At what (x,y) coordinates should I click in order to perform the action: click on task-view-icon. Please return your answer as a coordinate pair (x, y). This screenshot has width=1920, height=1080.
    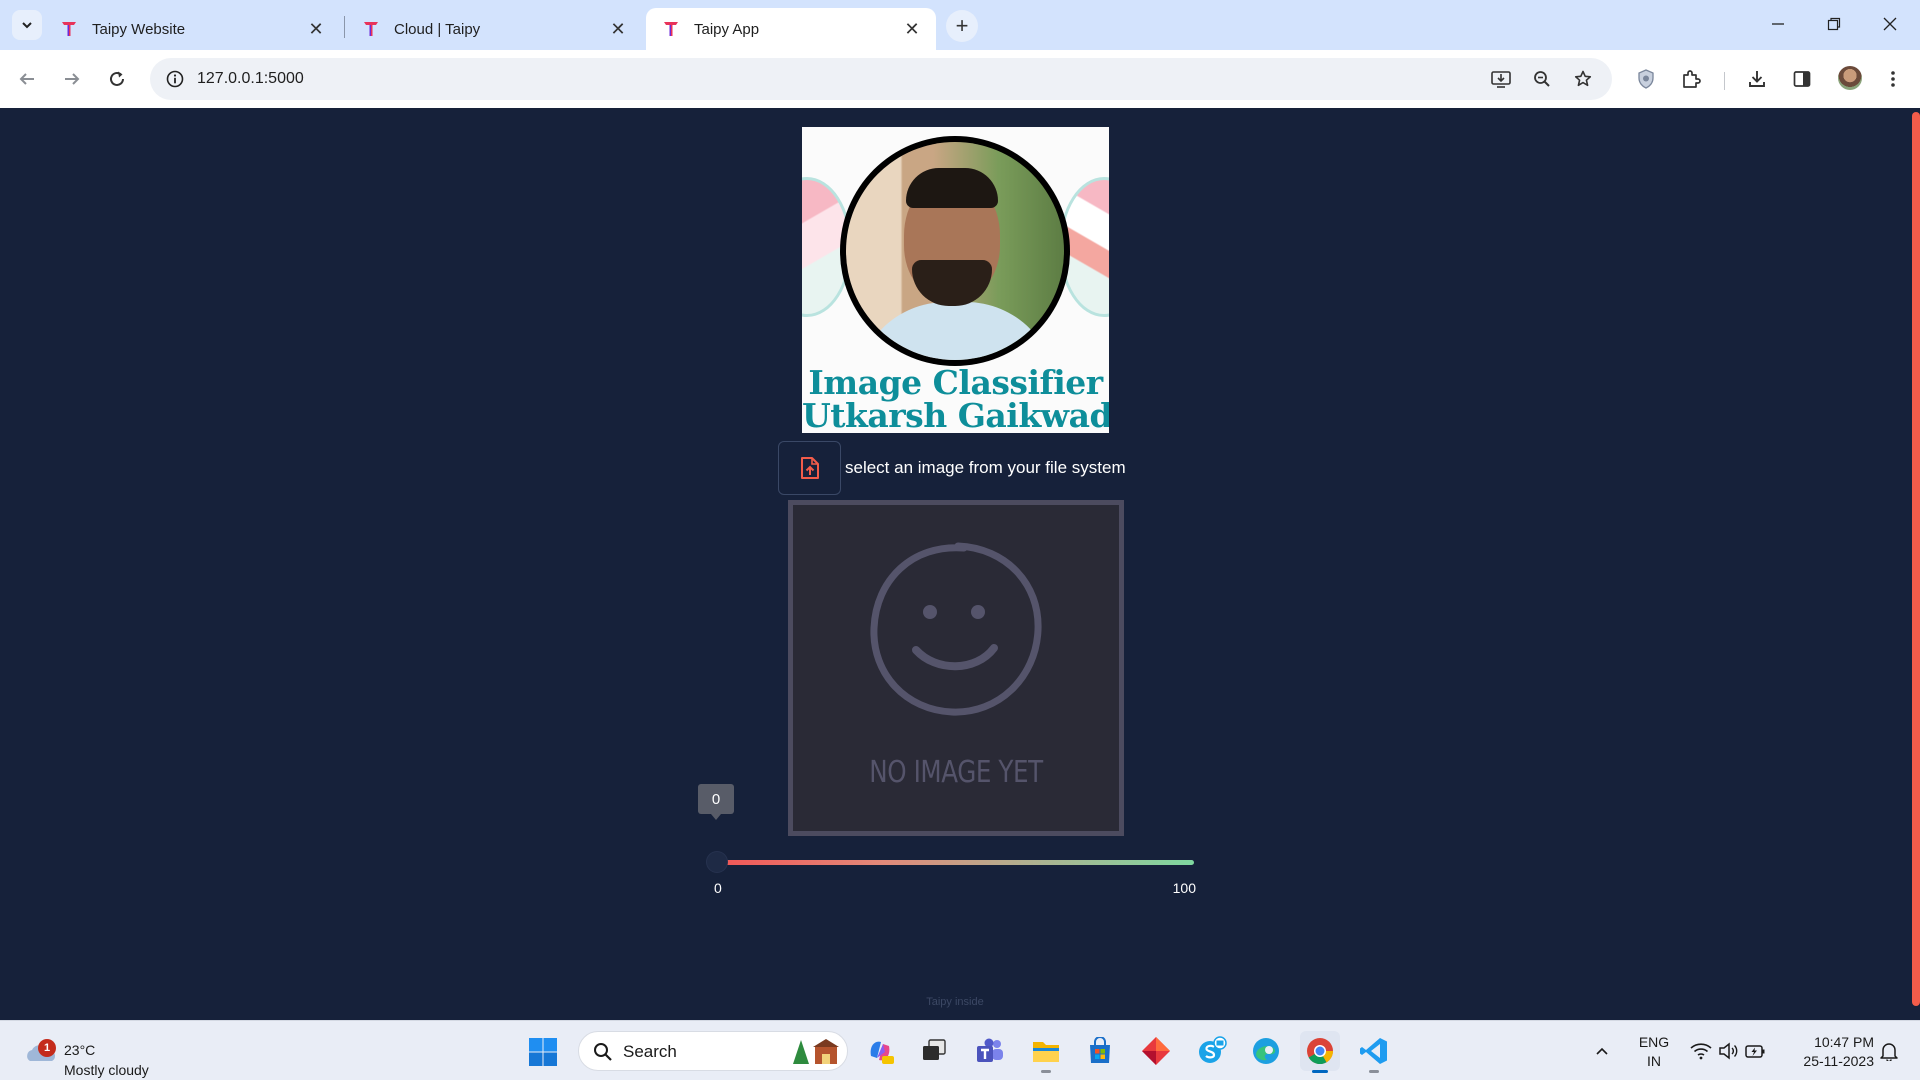
    Looking at the image, I should click on (934, 1049).